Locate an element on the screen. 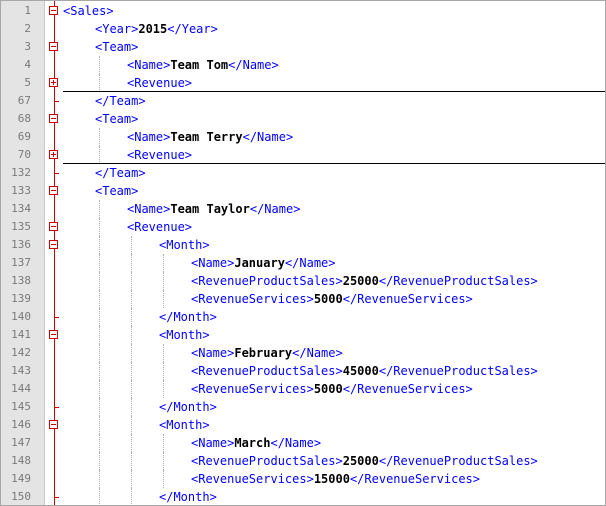 This screenshot has height=506, width=606. line-number: 133 is located at coordinates (21, 190).